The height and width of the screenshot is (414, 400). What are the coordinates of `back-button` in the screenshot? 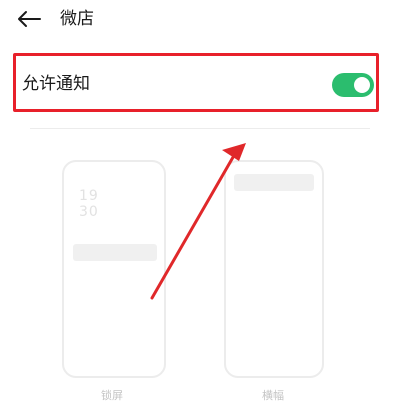 It's located at (29, 19).